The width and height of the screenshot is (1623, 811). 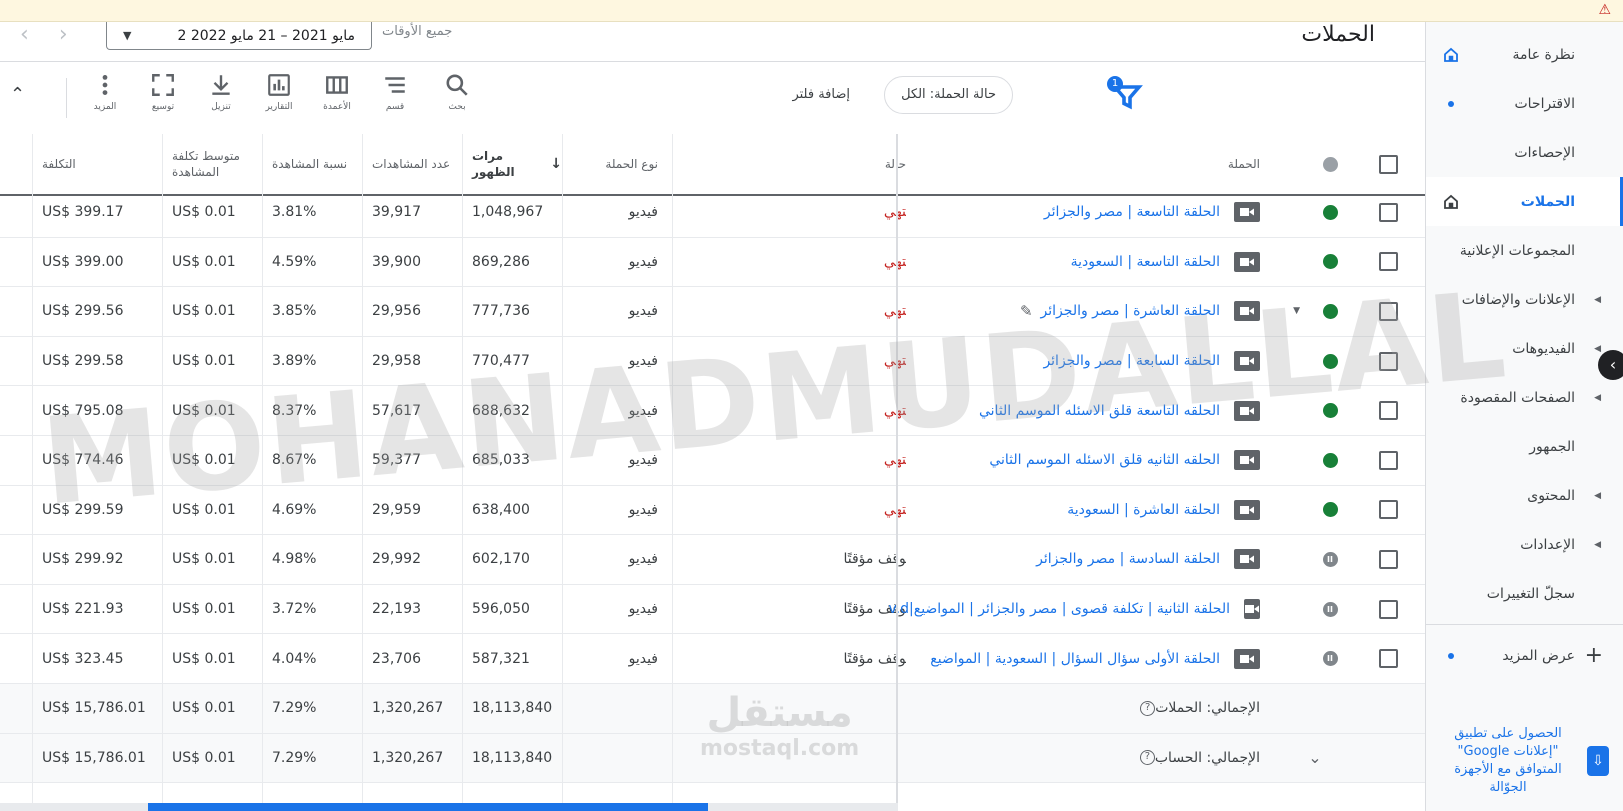 I want to click on sidebar-item-6: ◀ الفيديوهات, so click(x=1524, y=348).